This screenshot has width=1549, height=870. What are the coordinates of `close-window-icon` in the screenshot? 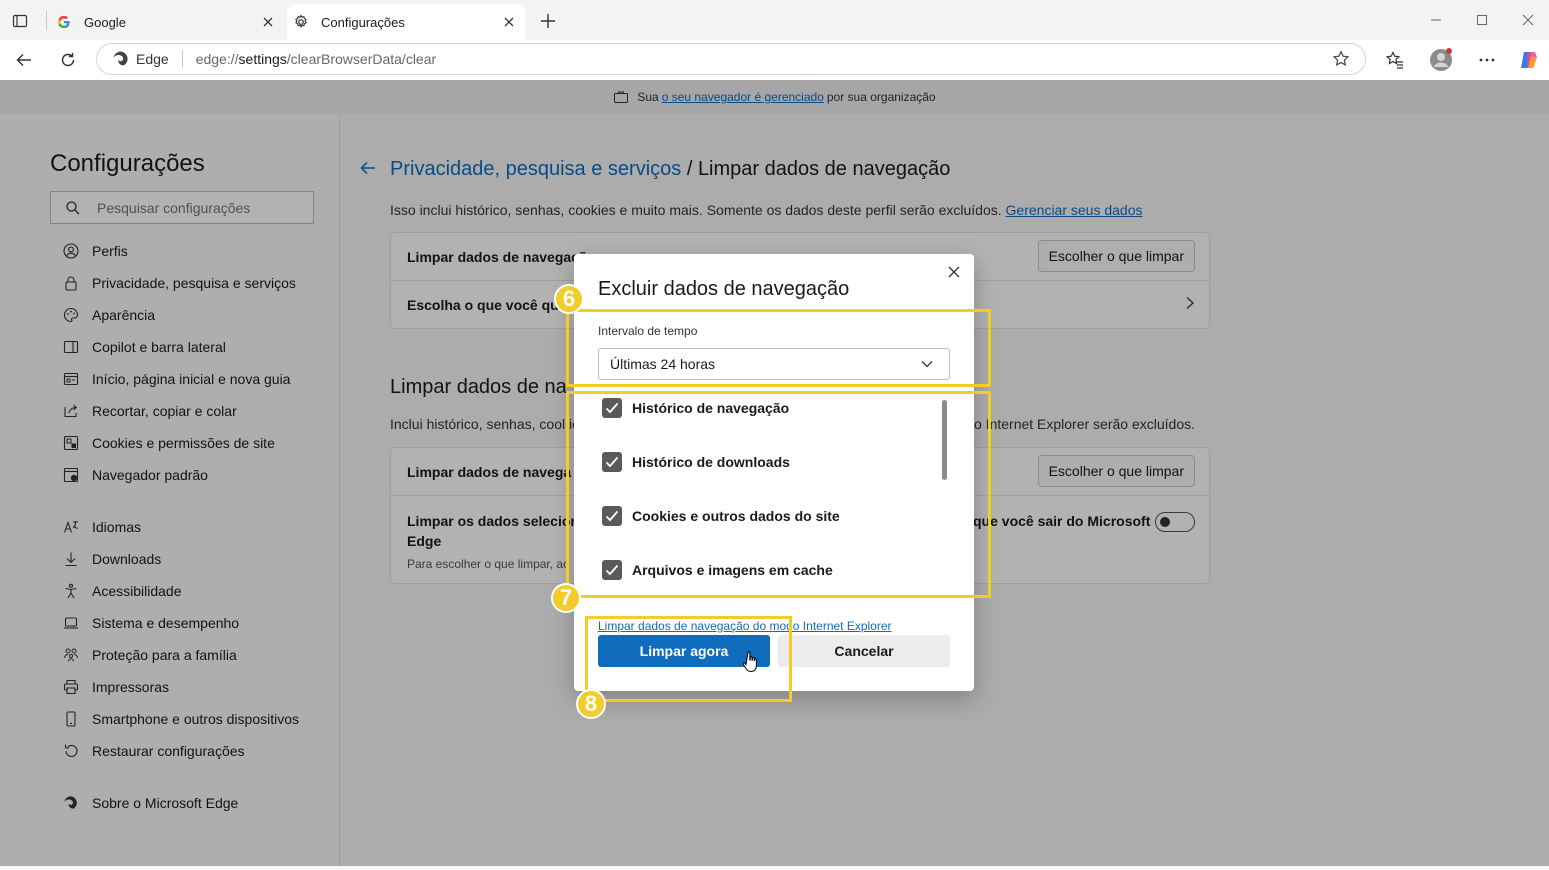 It's located at (1528, 20).